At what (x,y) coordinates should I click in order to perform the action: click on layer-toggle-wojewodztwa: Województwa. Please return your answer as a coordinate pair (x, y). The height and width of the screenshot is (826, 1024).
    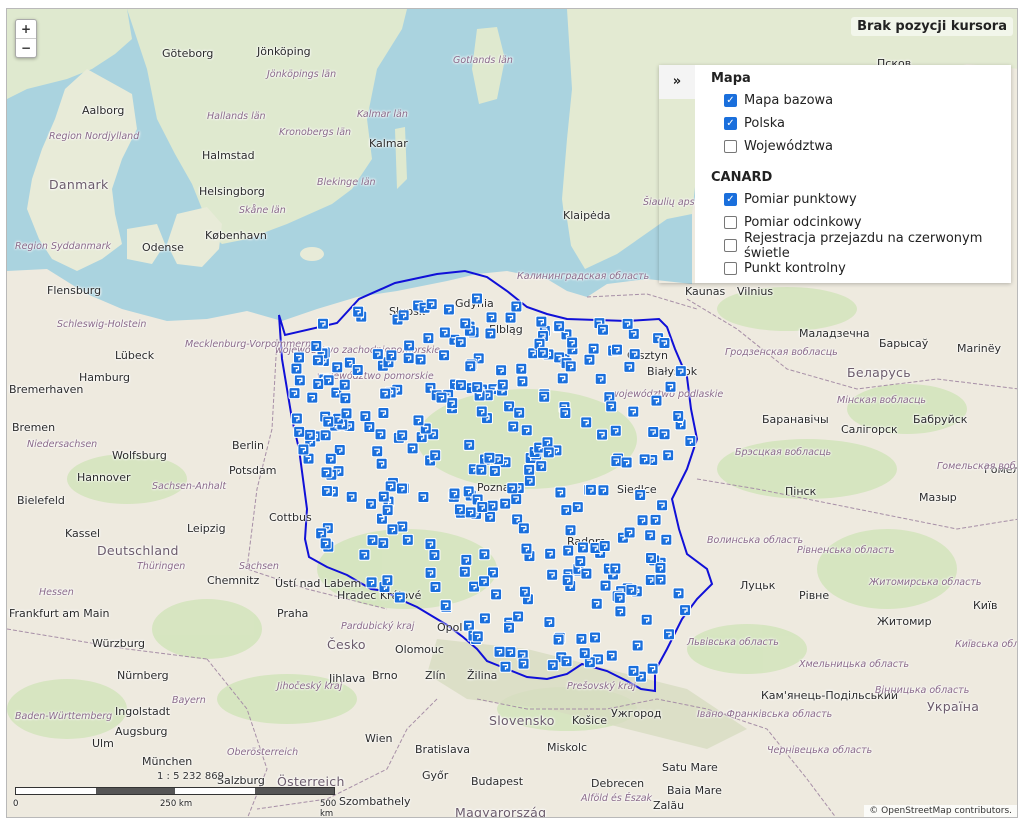
    Looking at the image, I should click on (861, 146).